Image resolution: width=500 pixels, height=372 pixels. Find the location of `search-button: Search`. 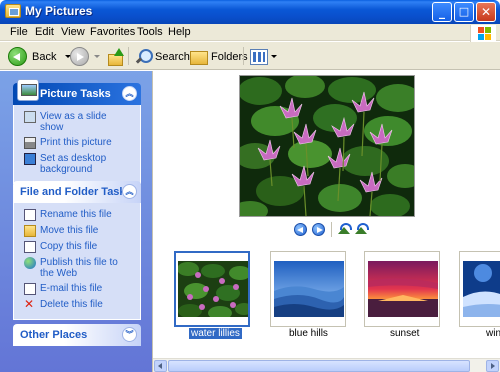

search-button: Search is located at coordinates (162, 56).